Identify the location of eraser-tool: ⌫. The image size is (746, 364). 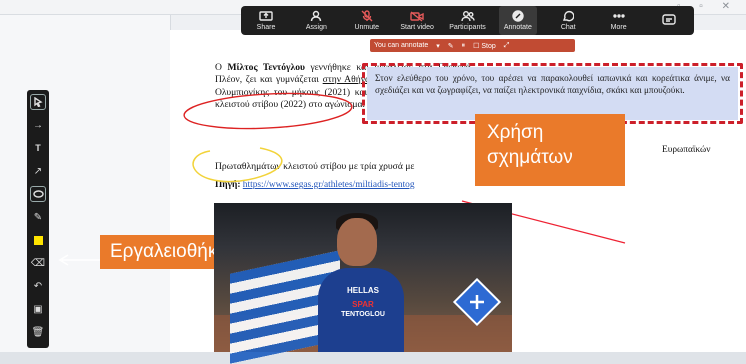
(38, 263).